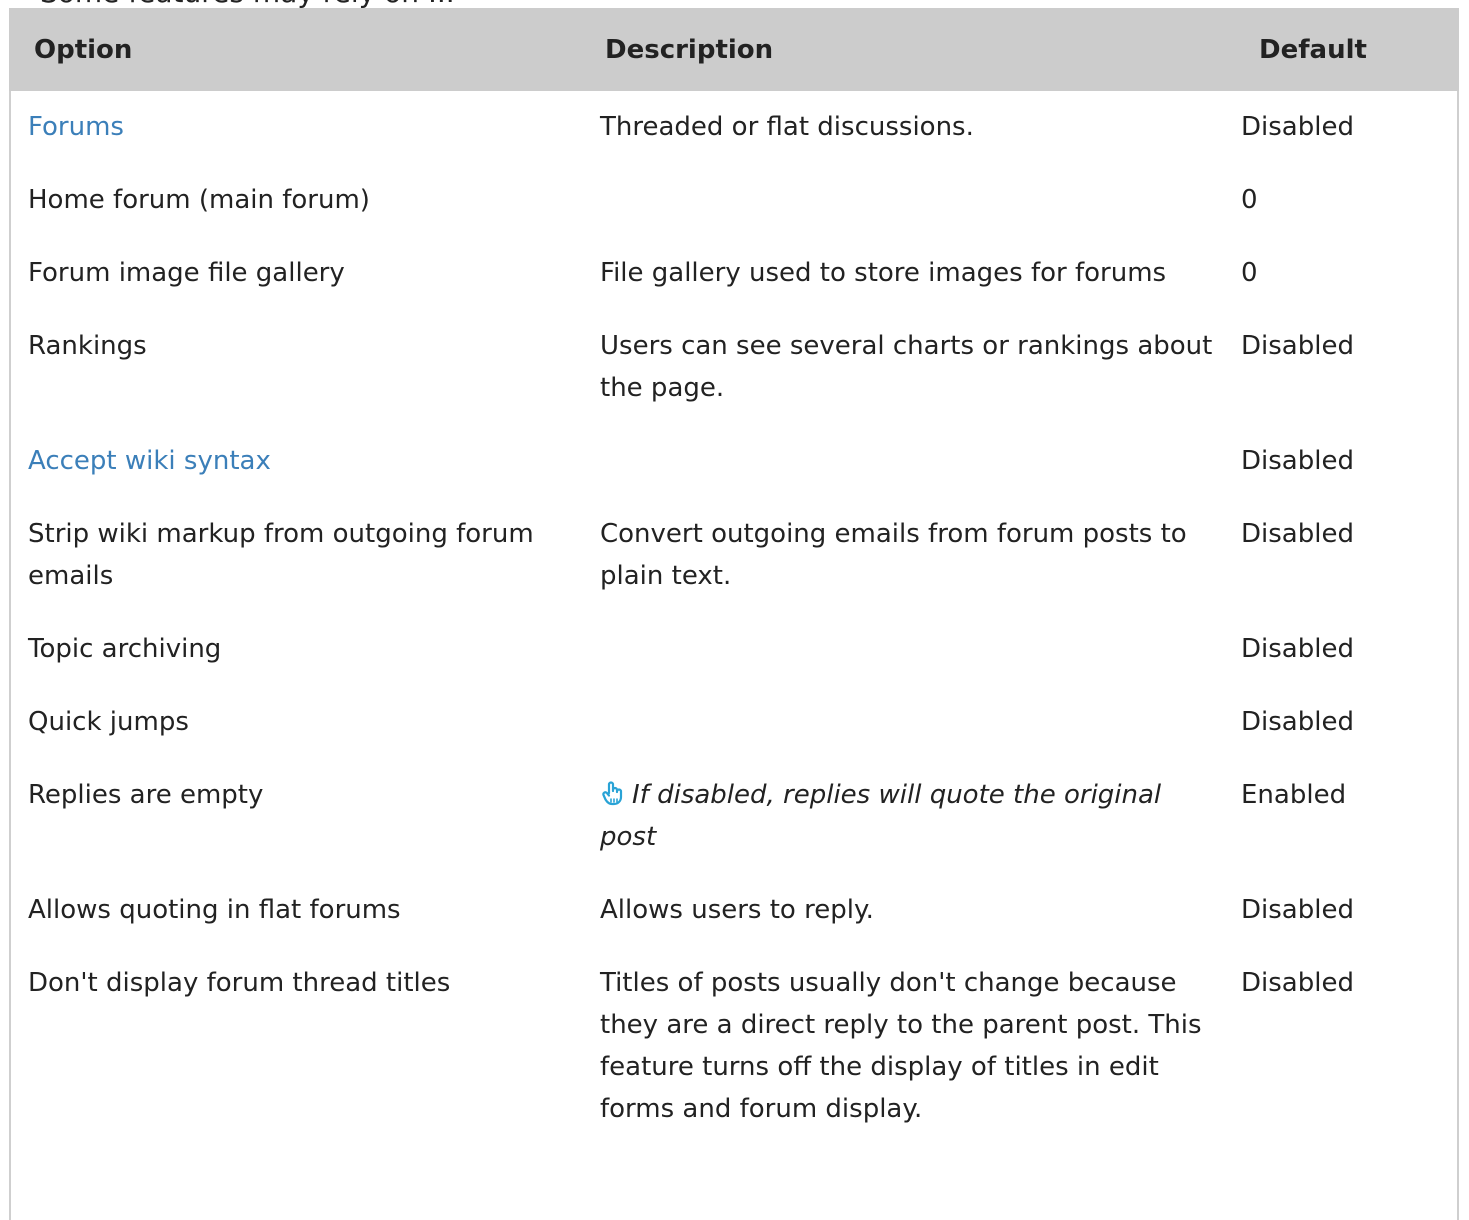 The image size is (1469, 1220). What do you see at coordinates (214, 910) in the screenshot?
I see `option-cell: Allows quoting in flat forums` at bounding box center [214, 910].